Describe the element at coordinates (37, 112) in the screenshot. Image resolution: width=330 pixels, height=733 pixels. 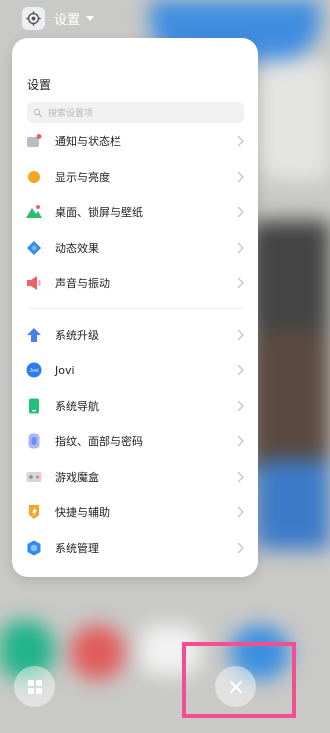
I see `search-icon` at that location.